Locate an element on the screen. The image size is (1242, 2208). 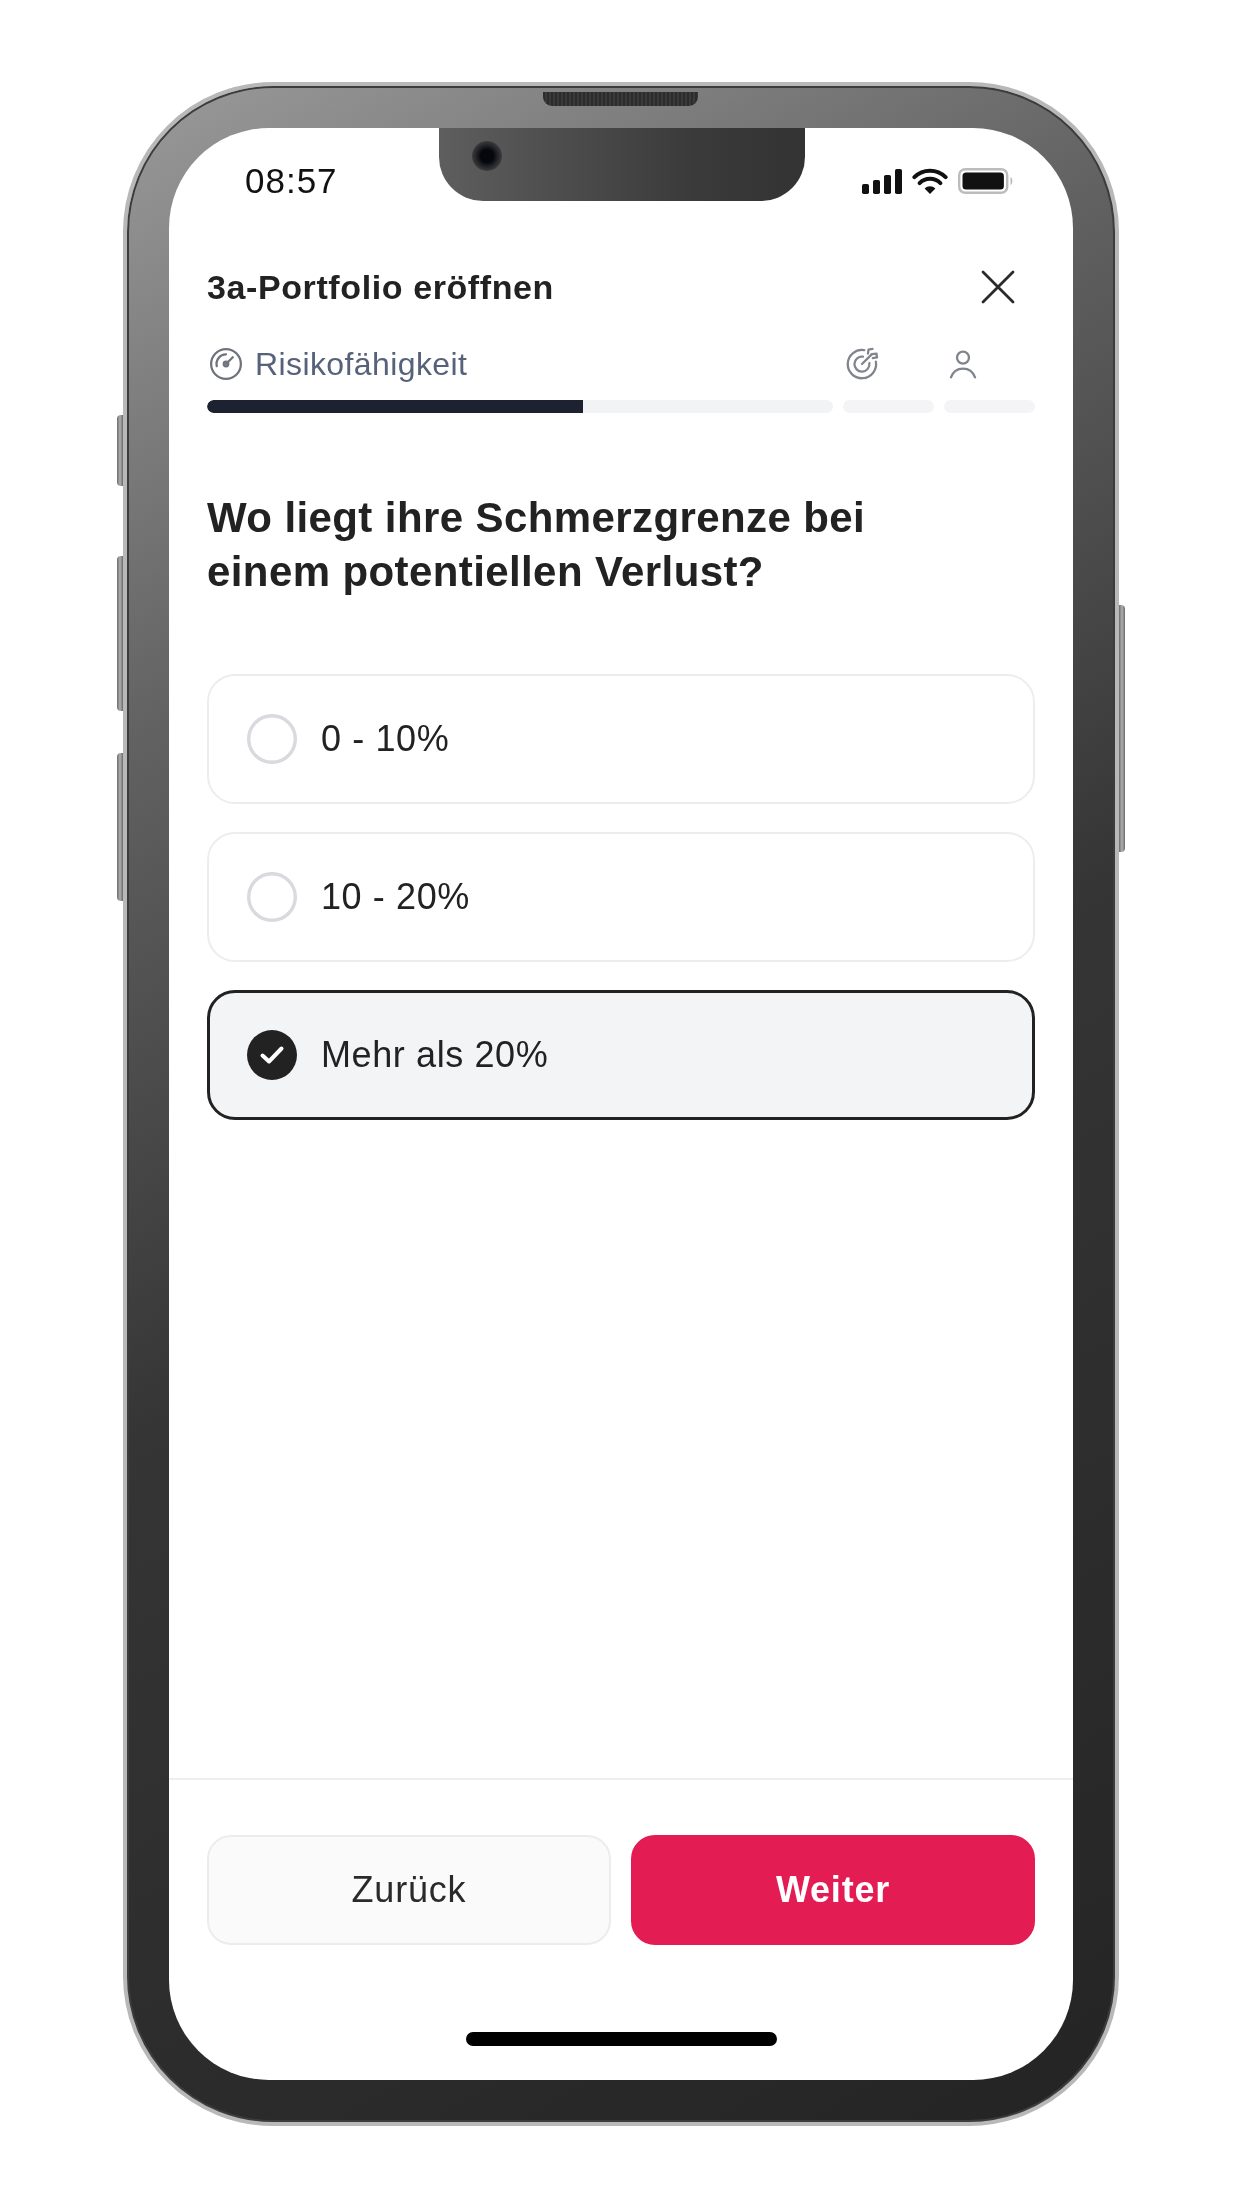
power-button is located at coordinates (1122, 728).